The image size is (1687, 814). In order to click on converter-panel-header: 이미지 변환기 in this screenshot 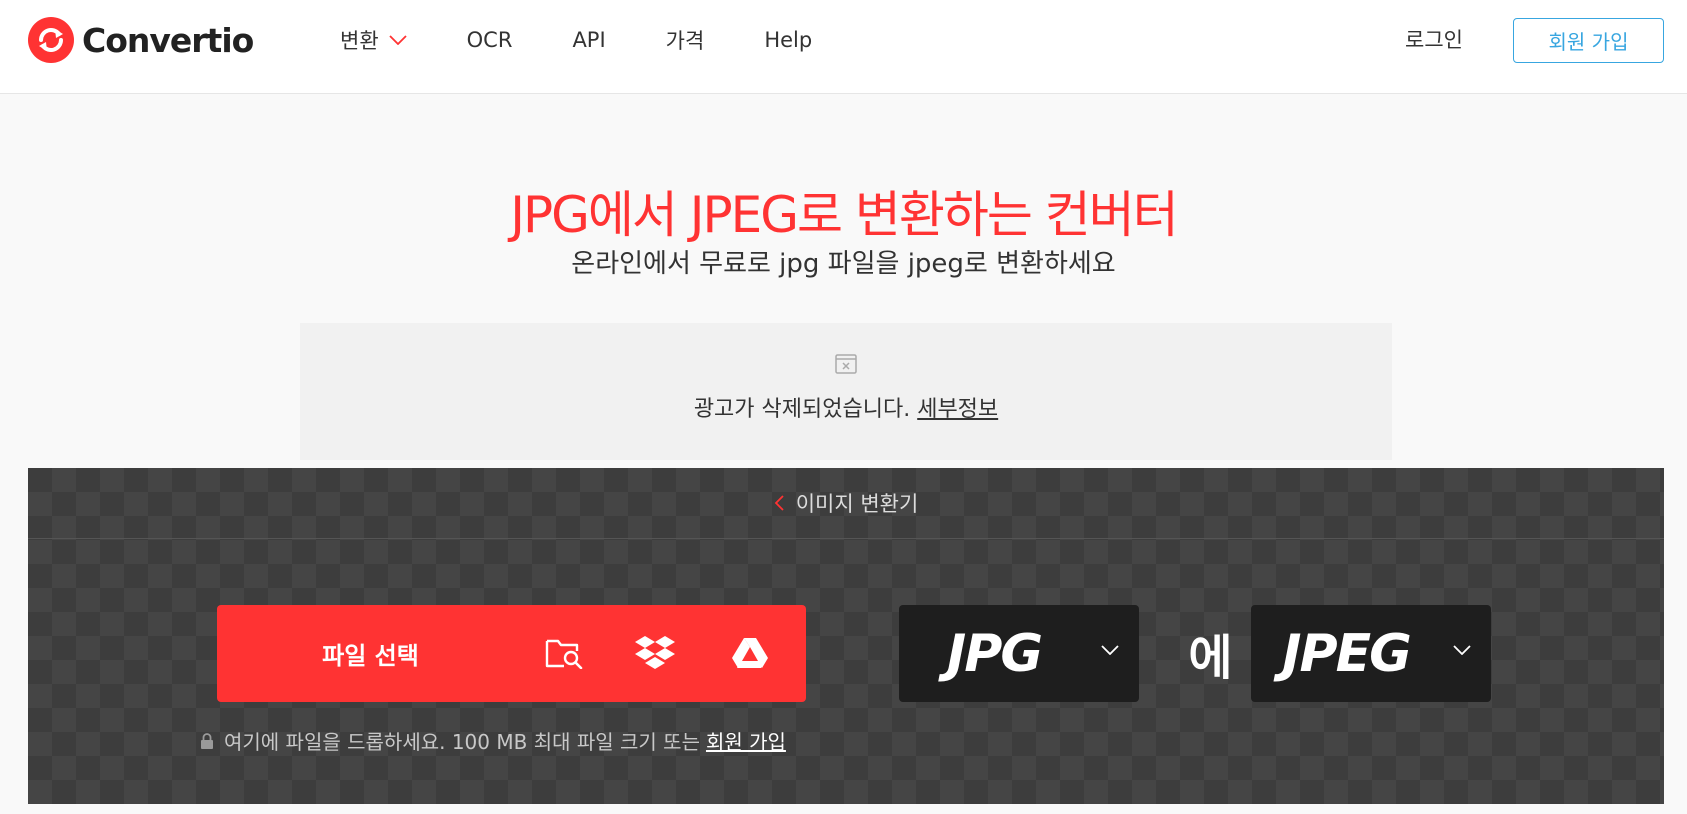, I will do `click(846, 503)`.